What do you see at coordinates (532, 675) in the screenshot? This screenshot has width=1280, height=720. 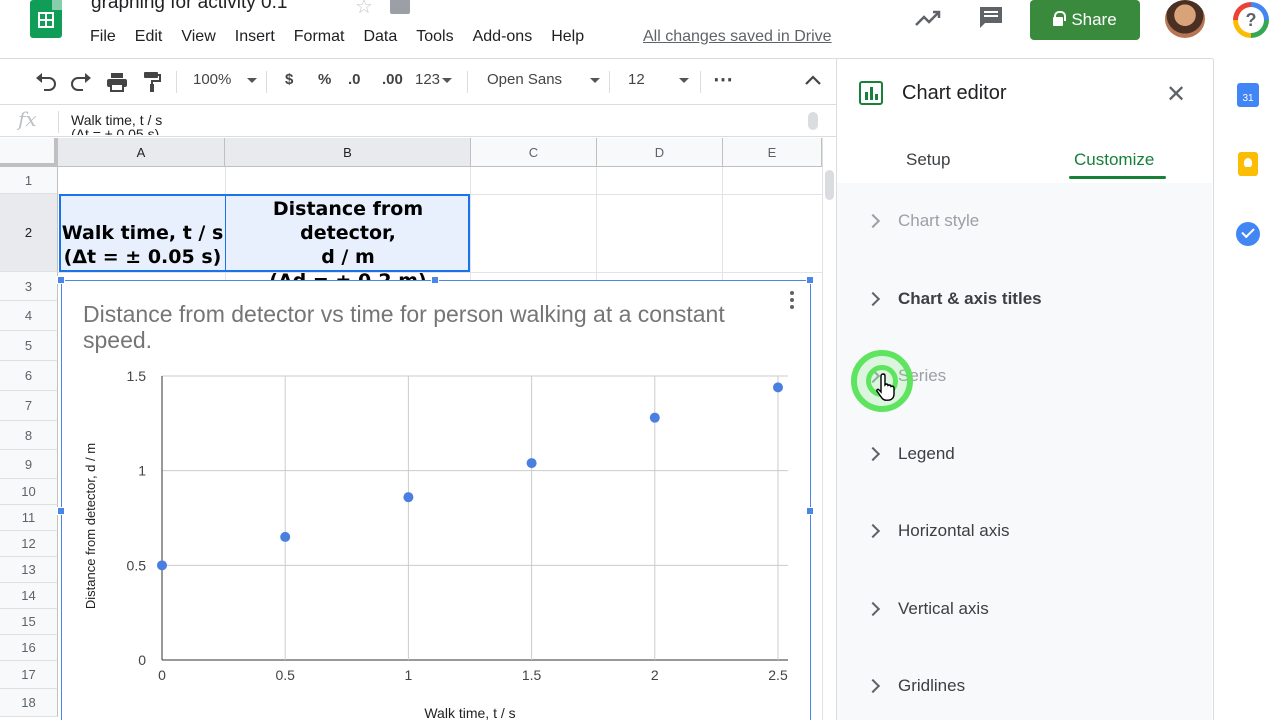 I see `x-tick-label: 1.5` at bounding box center [532, 675].